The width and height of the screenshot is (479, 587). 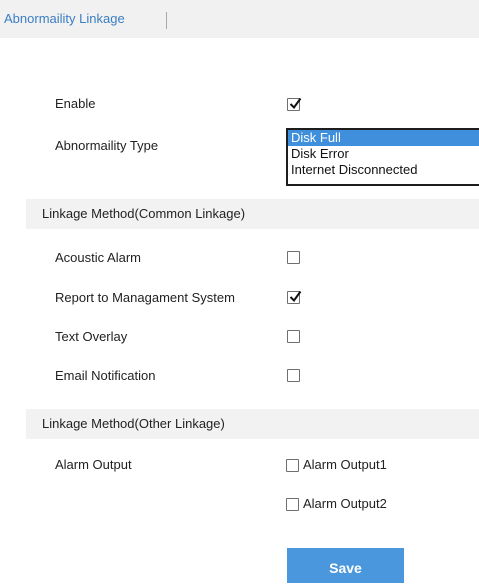 I want to click on option-internet-disconnected: Internet Disconnected, so click(x=383, y=170).